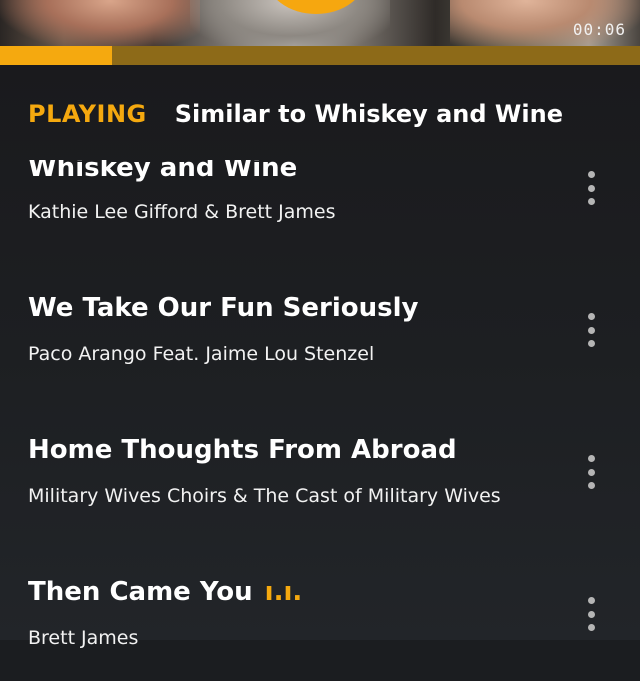 This screenshot has height=681, width=640. I want to click on song-title: Home Thoughts From Abroad, so click(242, 450).